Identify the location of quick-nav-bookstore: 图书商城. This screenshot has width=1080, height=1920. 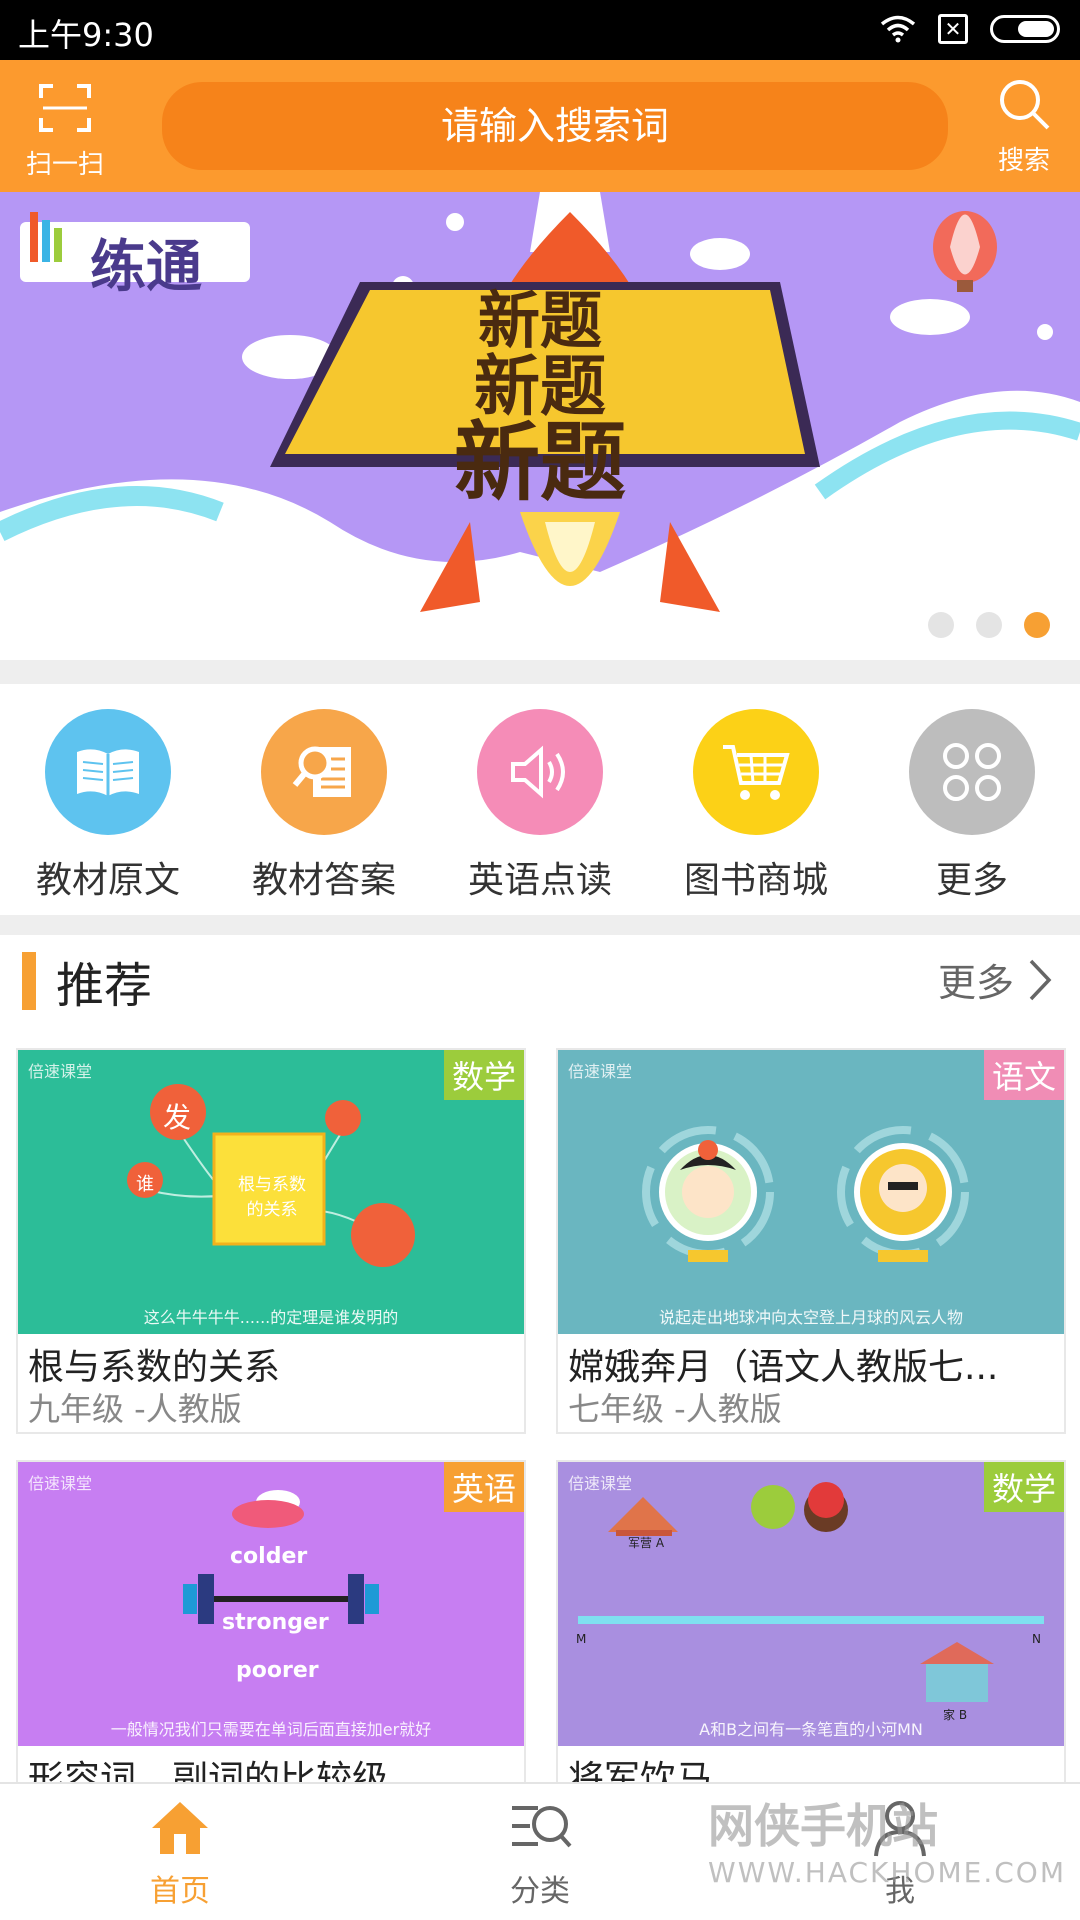
(756, 800).